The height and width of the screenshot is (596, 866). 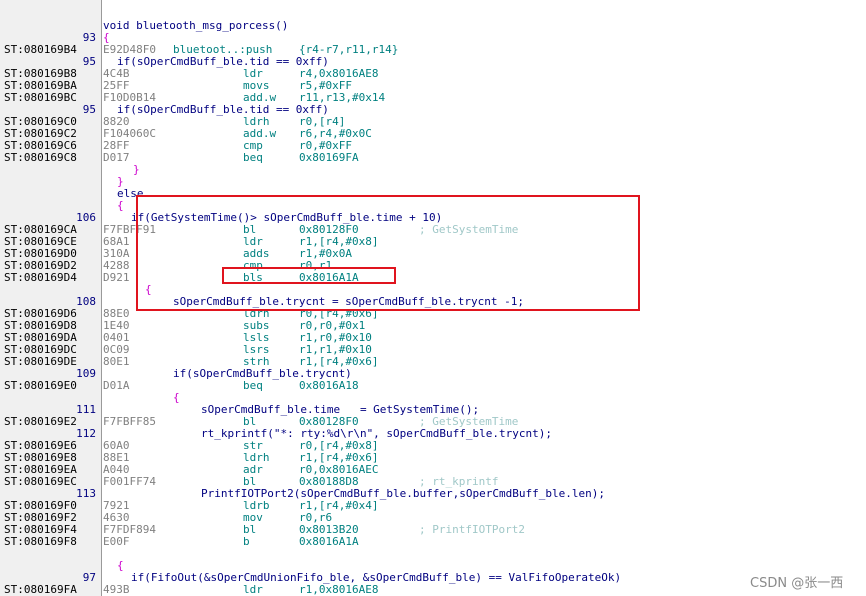 I want to click on address: ST:080169B4, so click(x=40, y=49).